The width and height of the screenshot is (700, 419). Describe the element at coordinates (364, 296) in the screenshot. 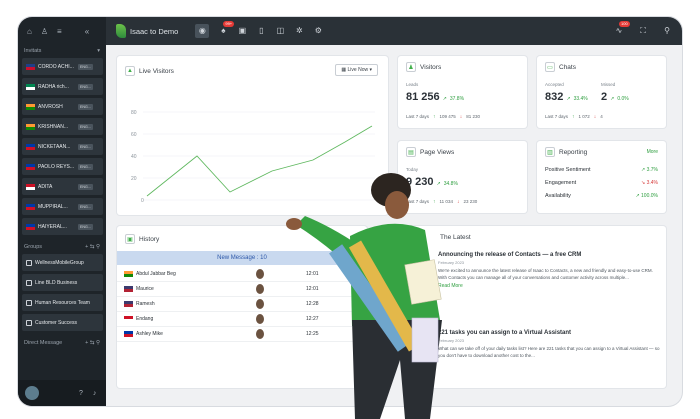

I see `person-illustration` at that location.